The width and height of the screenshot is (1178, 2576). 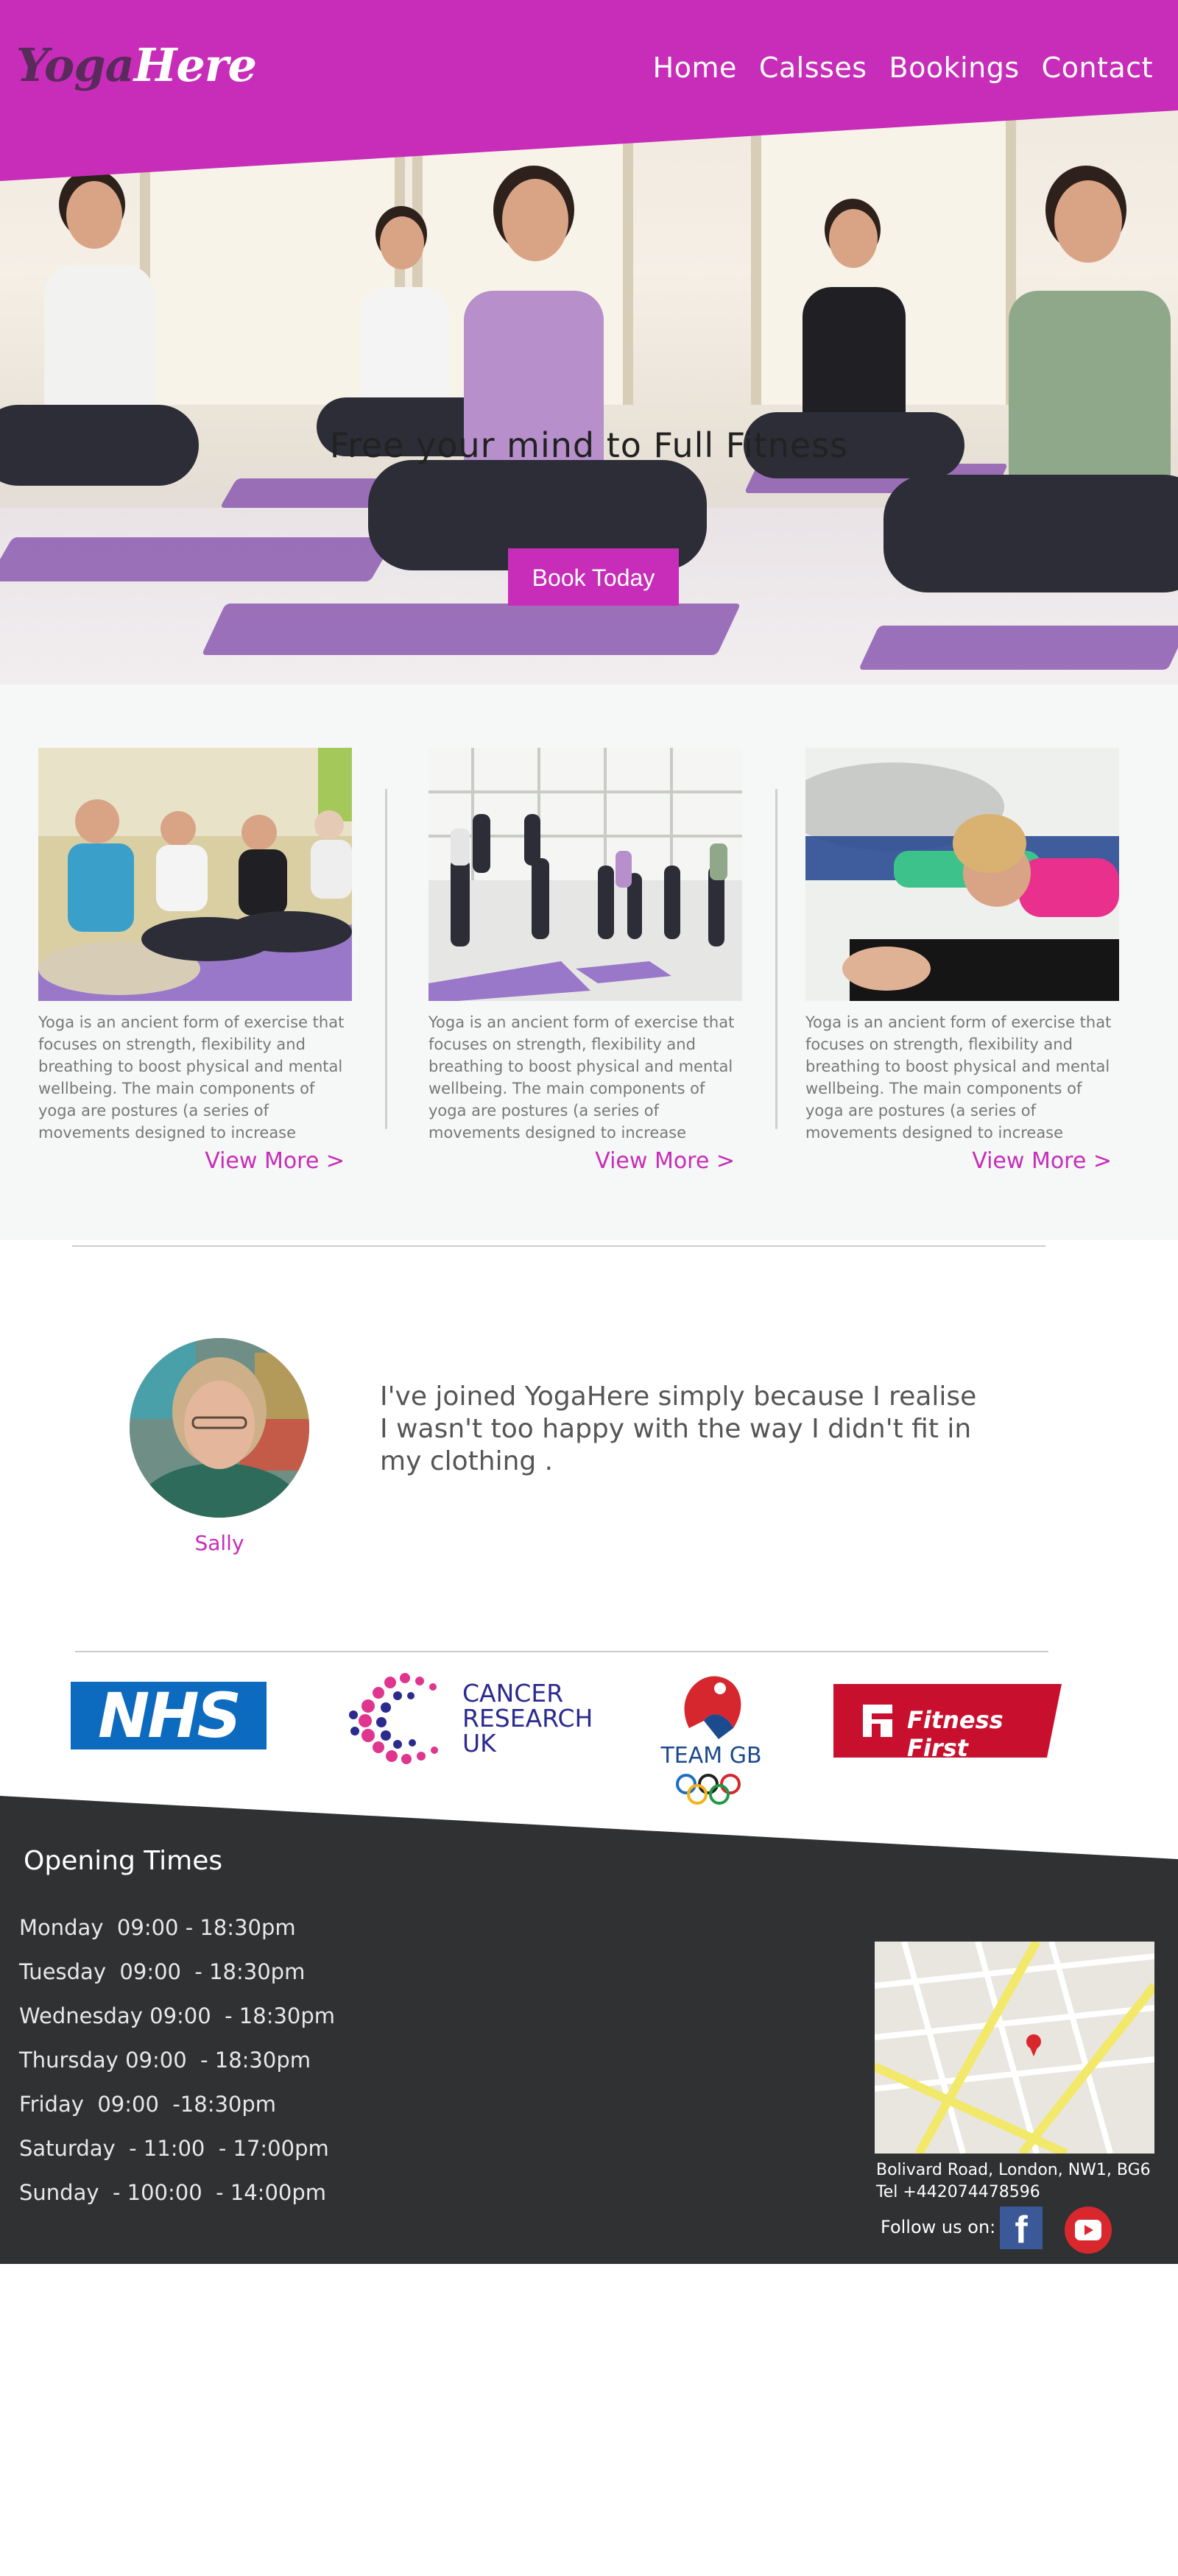 I want to click on hours-row: Thursday 09:00 - 18:30pm, so click(x=165, y=2060).